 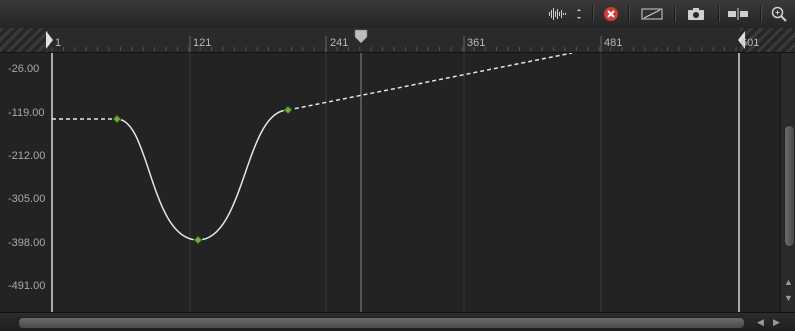 What do you see at coordinates (788, 298) in the screenshot?
I see `scroll-down-icon: ▼` at bounding box center [788, 298].